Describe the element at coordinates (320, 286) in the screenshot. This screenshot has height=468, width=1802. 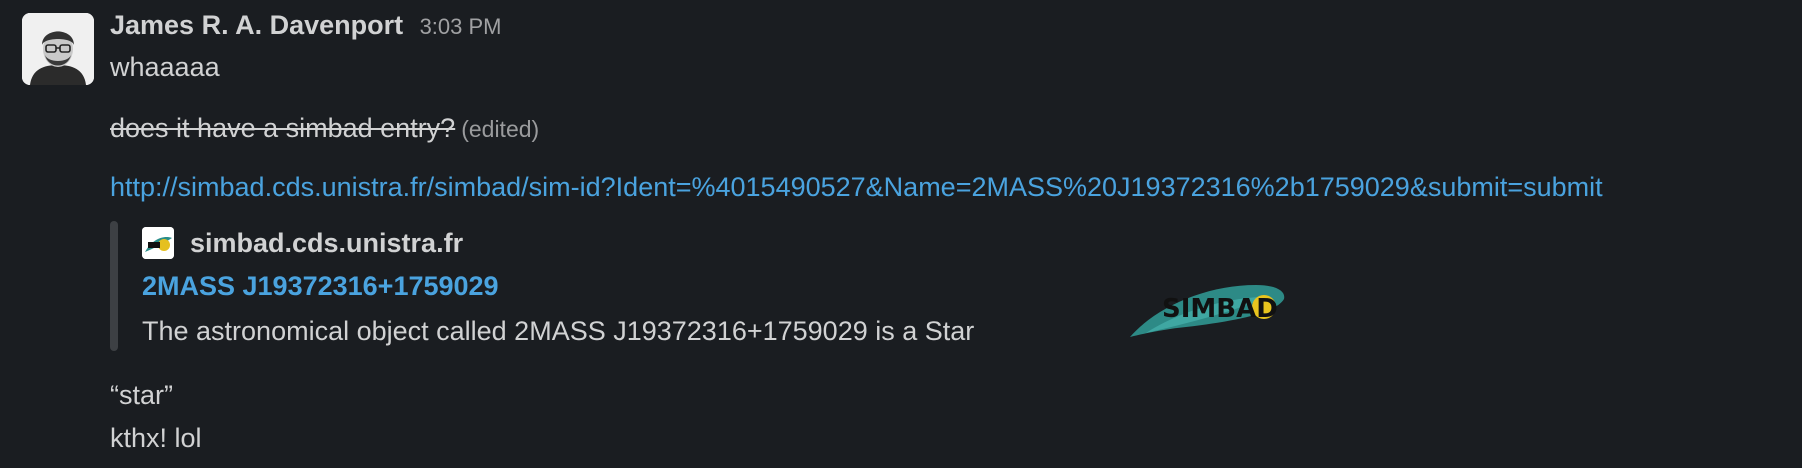
I see `preview-title: 2MASS J19372316+1759029` at that location.